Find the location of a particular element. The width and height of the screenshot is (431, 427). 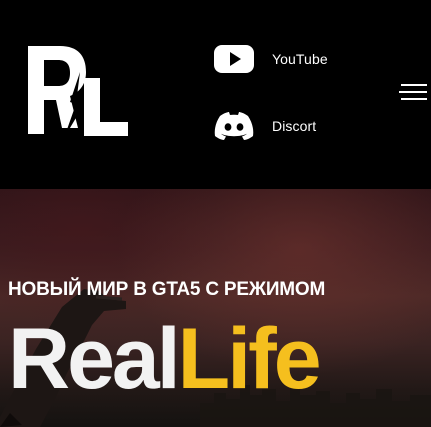

youtube-link: YouTube is located at coordinates (270, 59).